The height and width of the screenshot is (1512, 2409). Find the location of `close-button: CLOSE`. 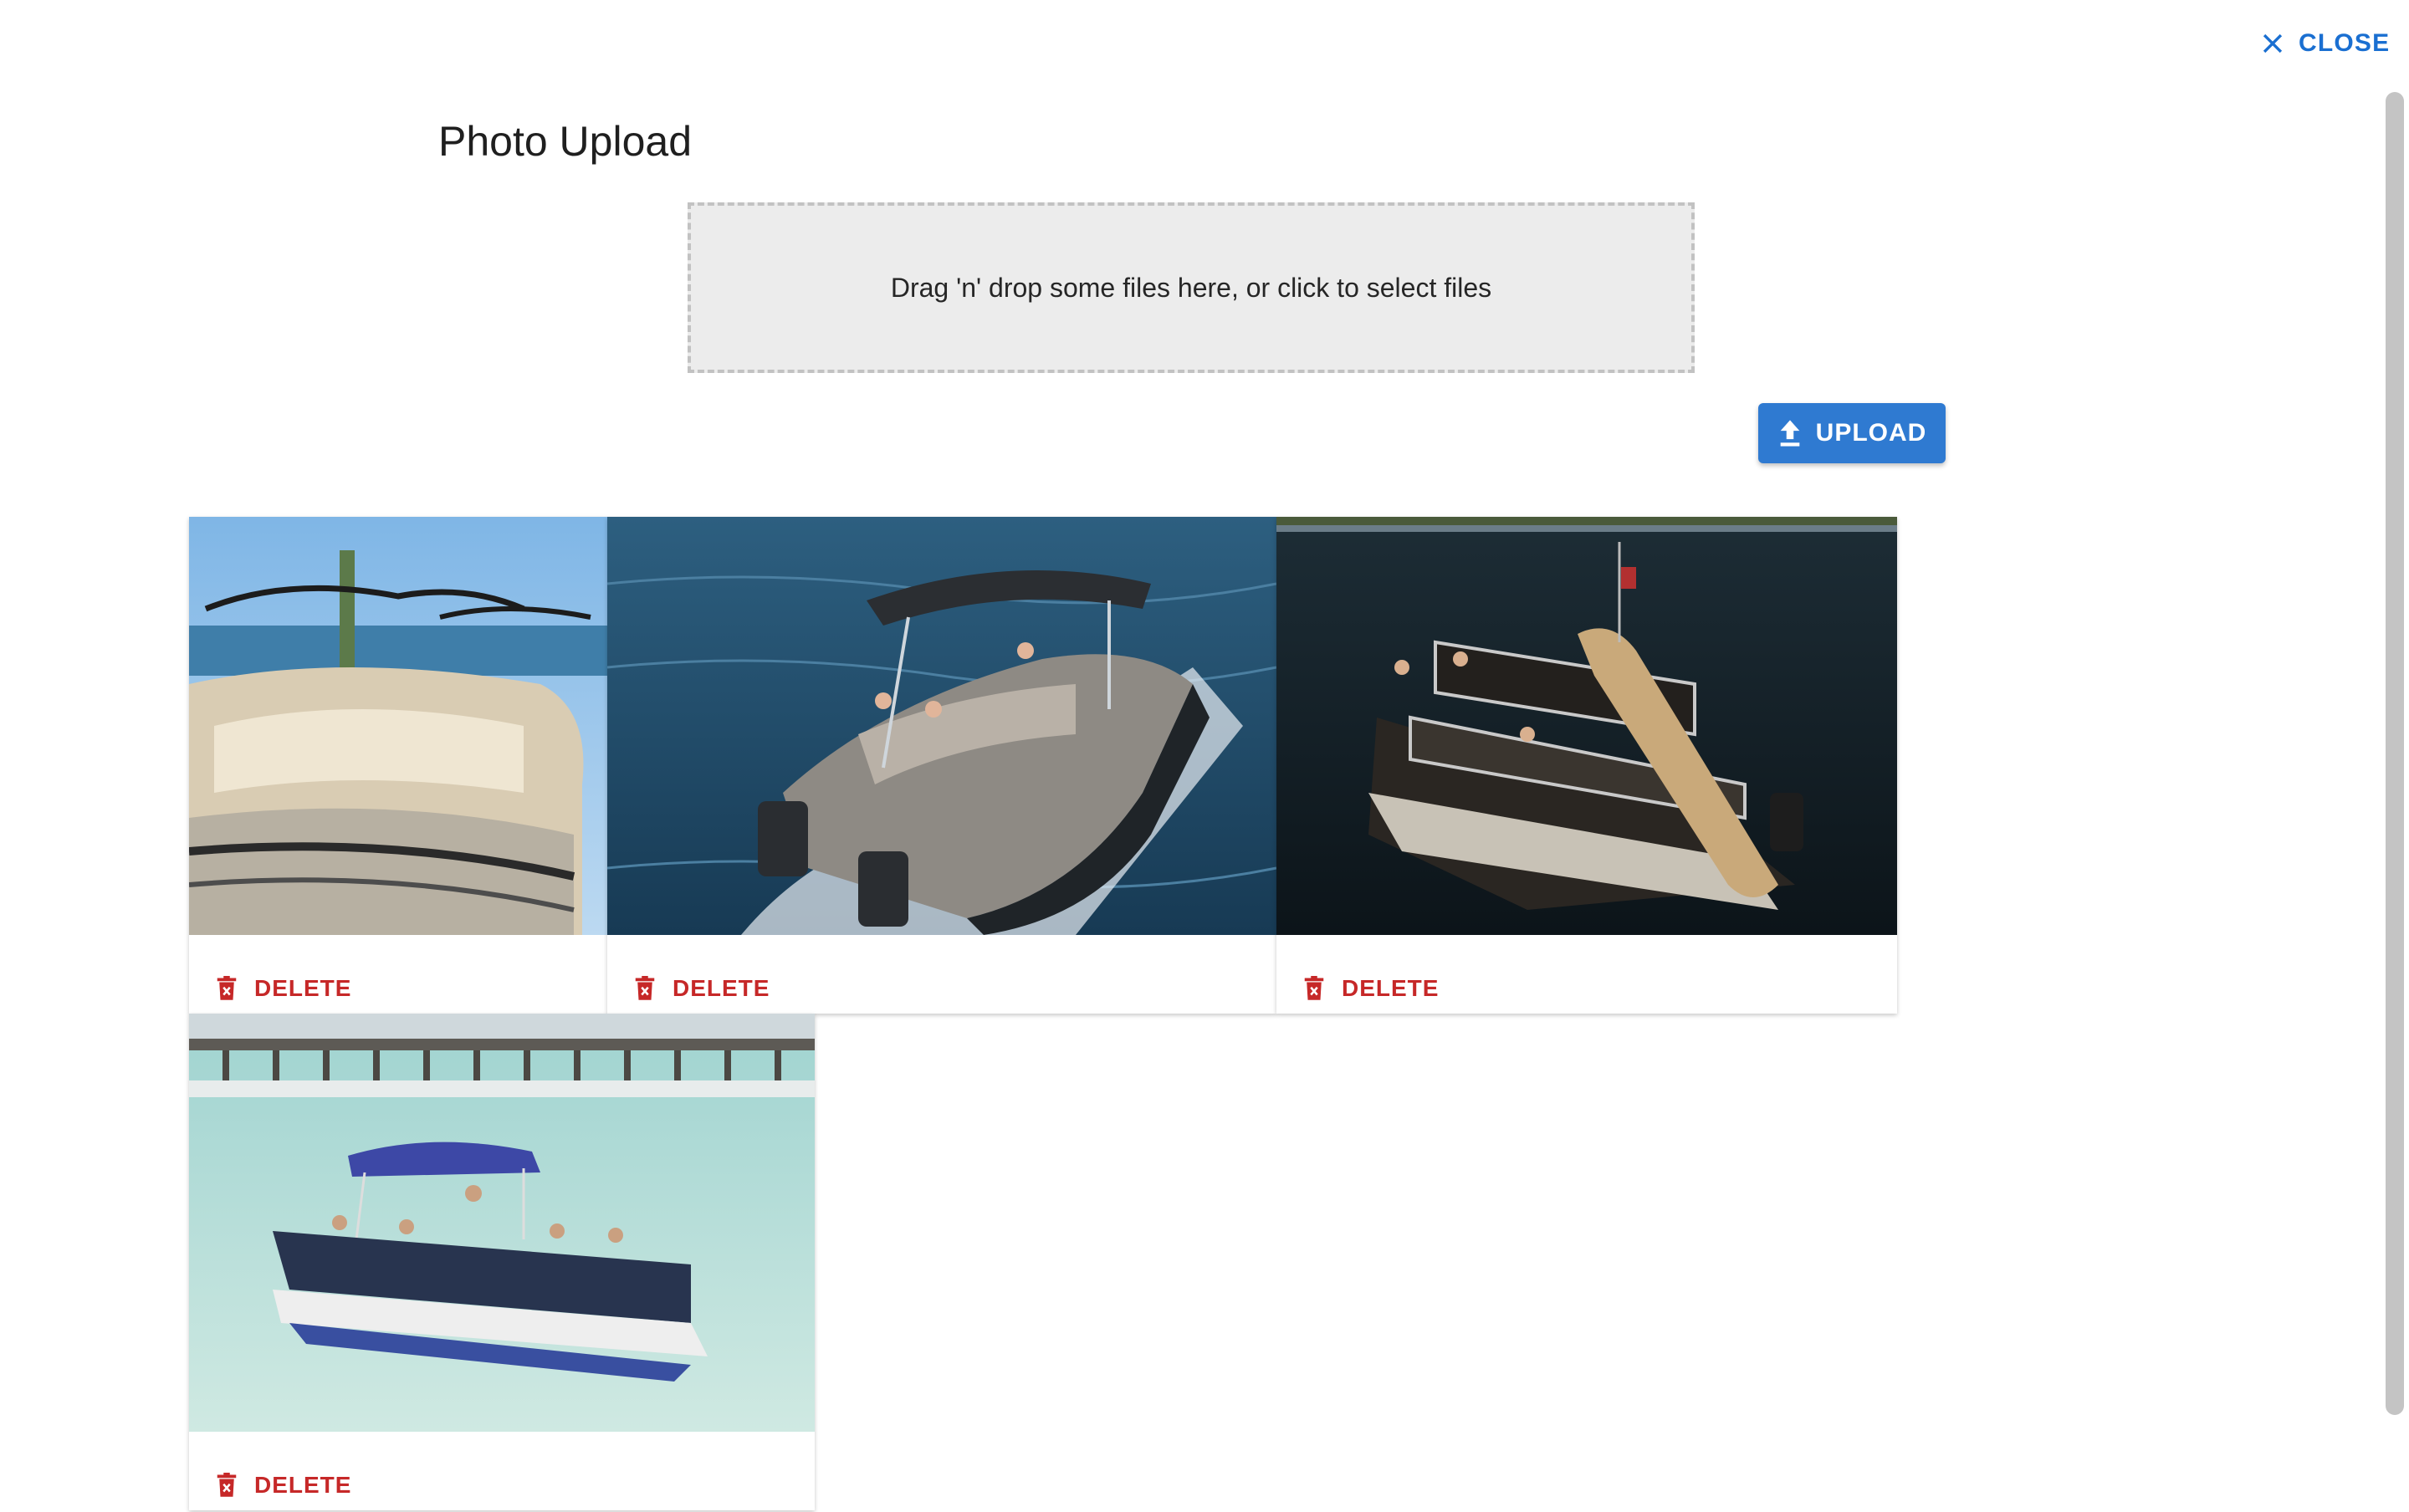

close-button: CLOSE is located at coordinates (2325, 43).